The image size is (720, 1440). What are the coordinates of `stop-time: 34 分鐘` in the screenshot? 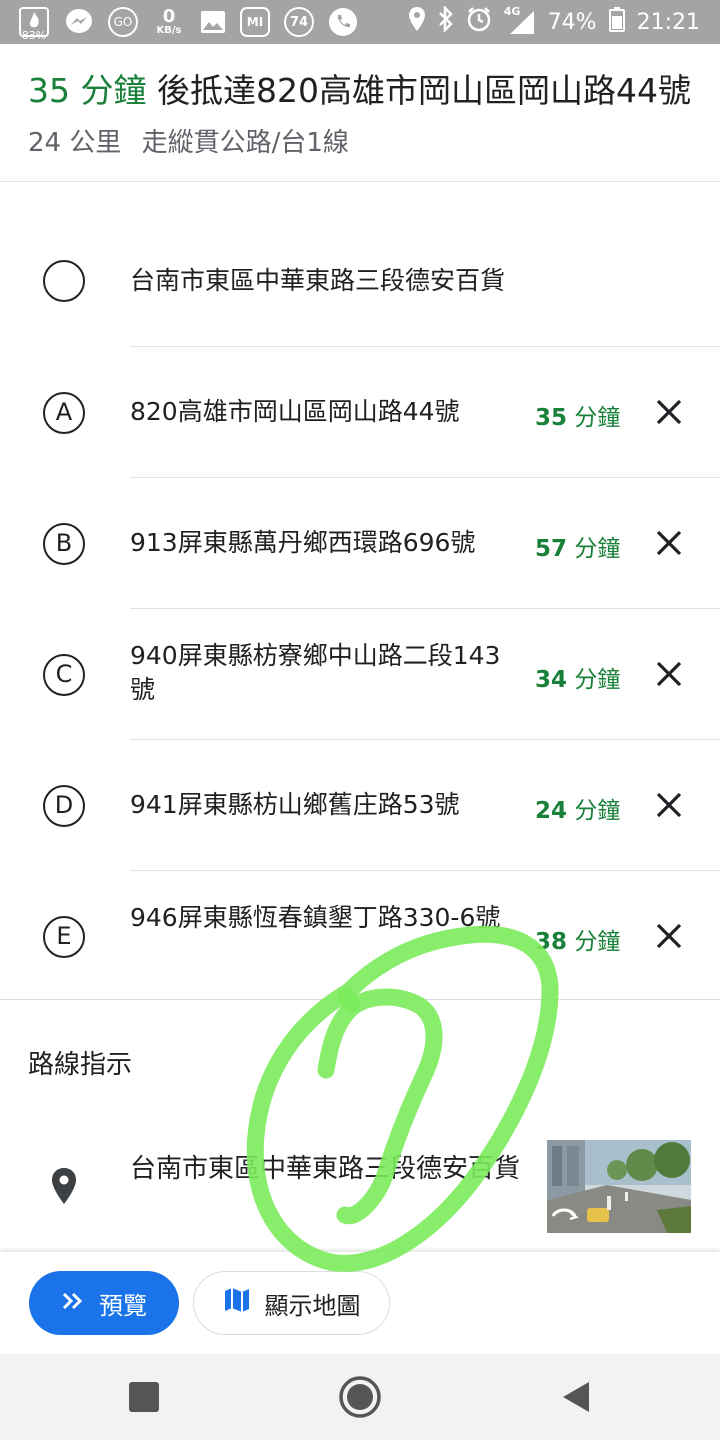 It's located at (577, 677).